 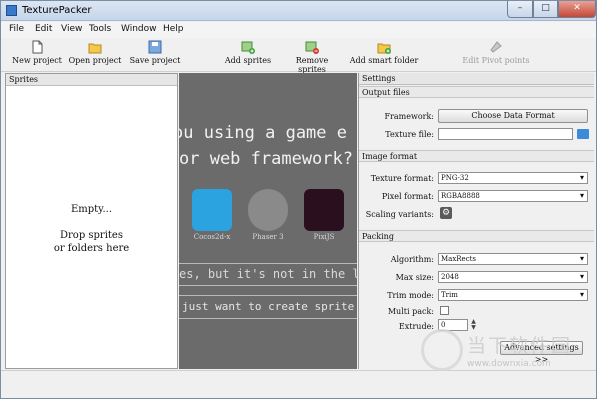 What do you see at coordinates (384, 60) in the screenshot?
I see `add-smart-folder-label: Add smart folder` at bounding box center [384, 60].